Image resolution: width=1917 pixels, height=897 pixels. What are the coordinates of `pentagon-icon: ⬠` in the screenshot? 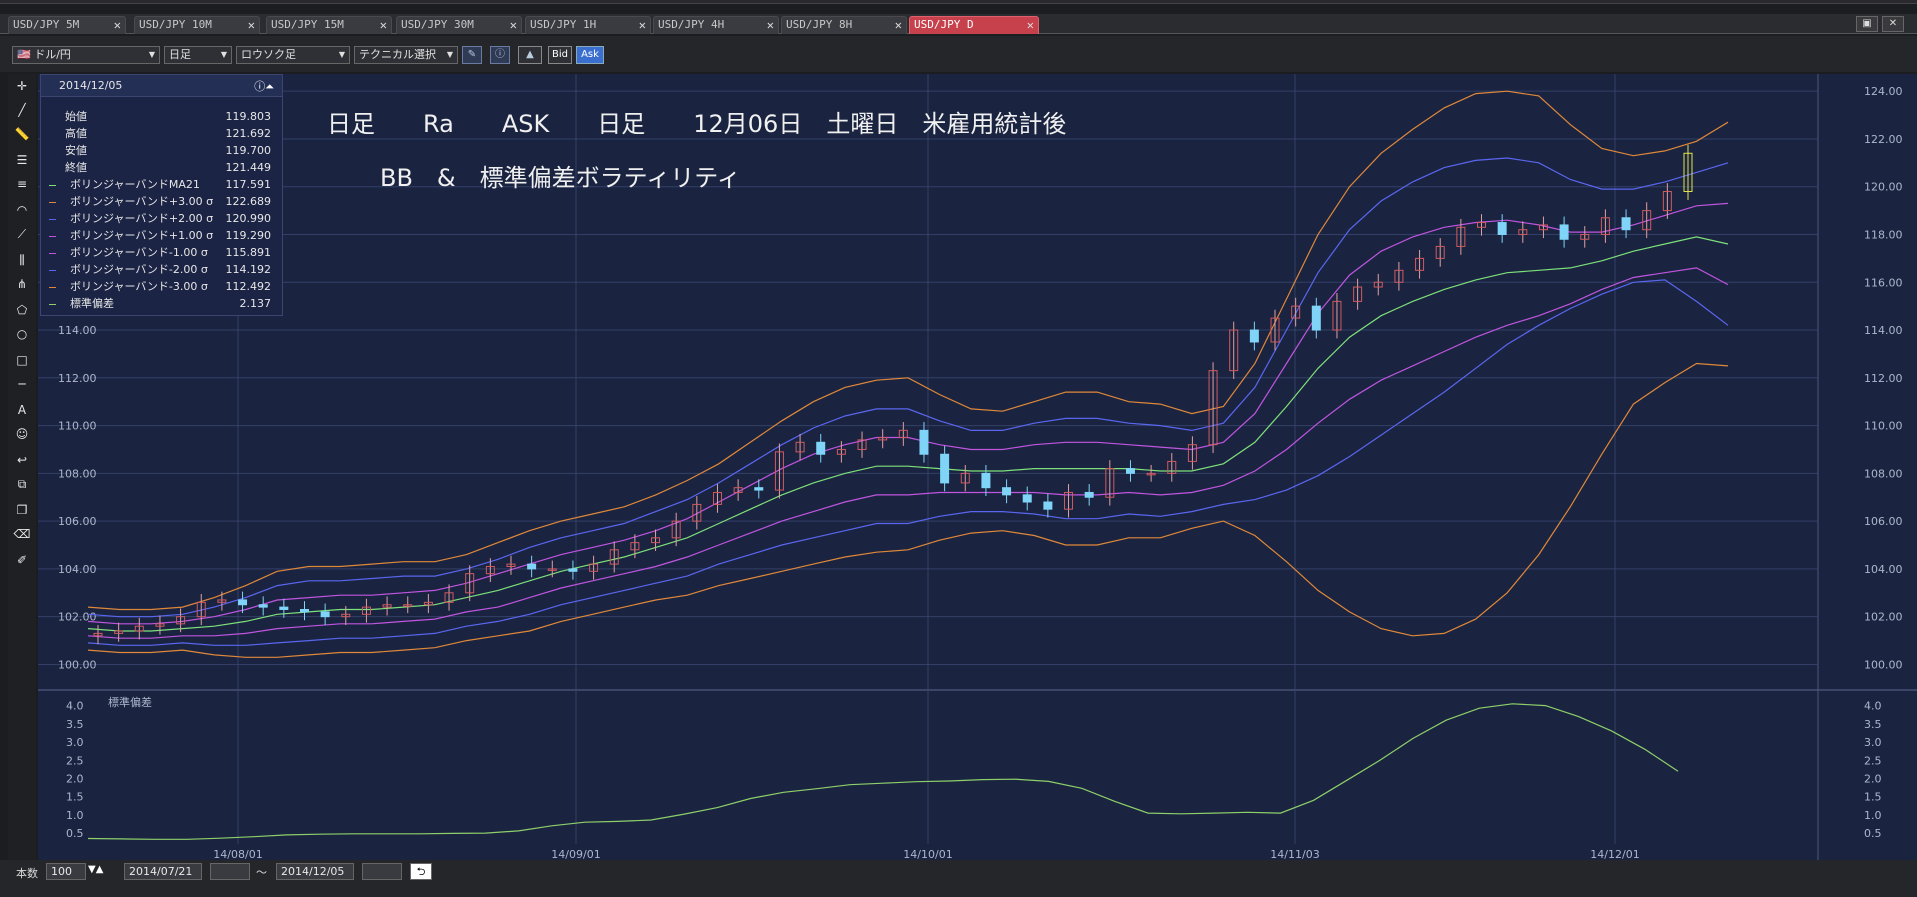 It's located at (22, 310).